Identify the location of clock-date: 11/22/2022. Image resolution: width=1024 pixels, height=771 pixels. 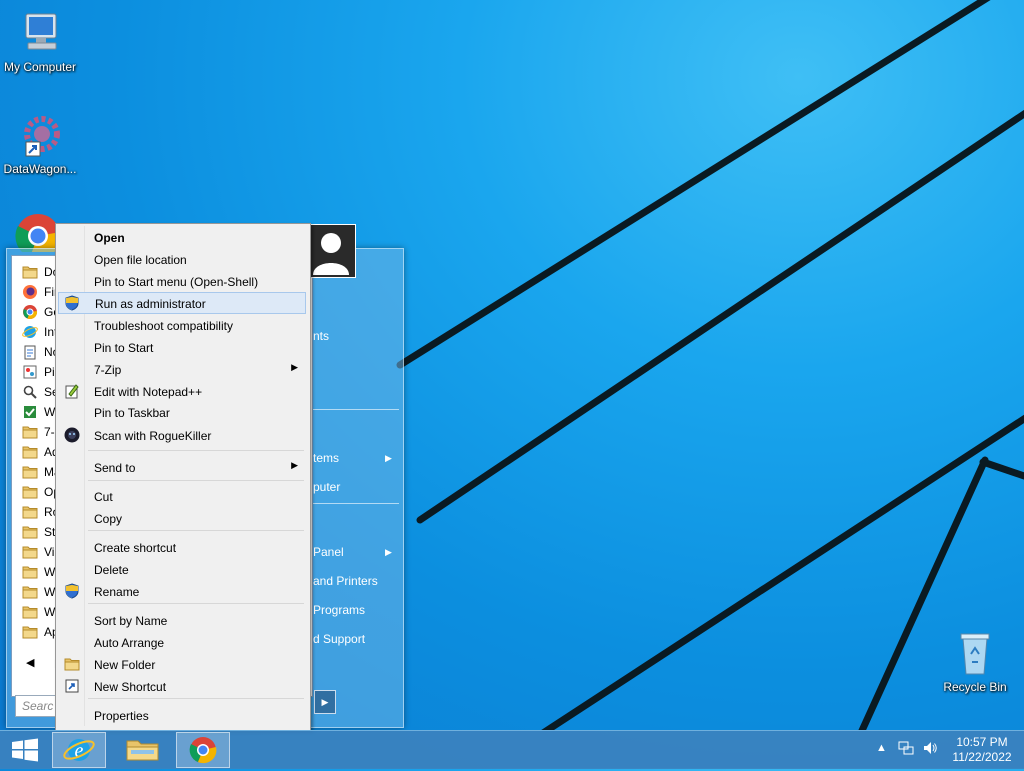
(982, 757).